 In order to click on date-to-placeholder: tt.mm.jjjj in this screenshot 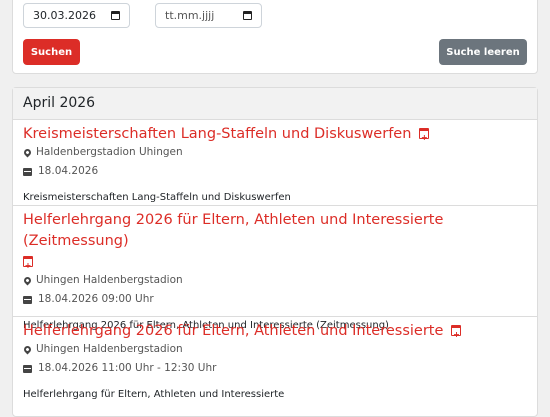, I will do `click(190, 15)`.